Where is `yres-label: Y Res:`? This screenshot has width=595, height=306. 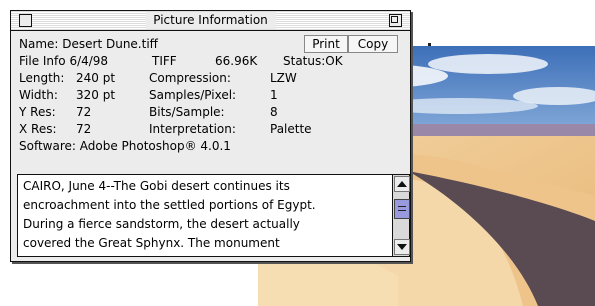
yres-label: Y Res: is located at coordinates (37, 112).